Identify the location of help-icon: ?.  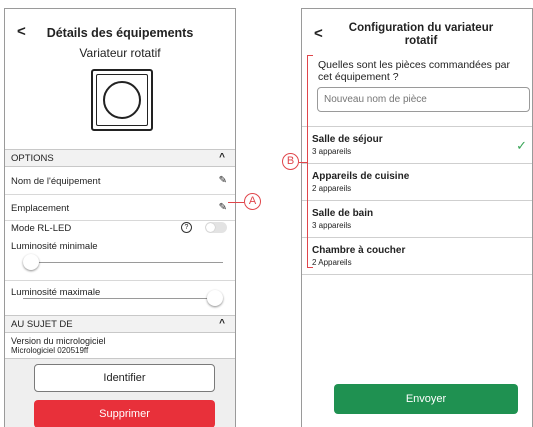
(186, 227).